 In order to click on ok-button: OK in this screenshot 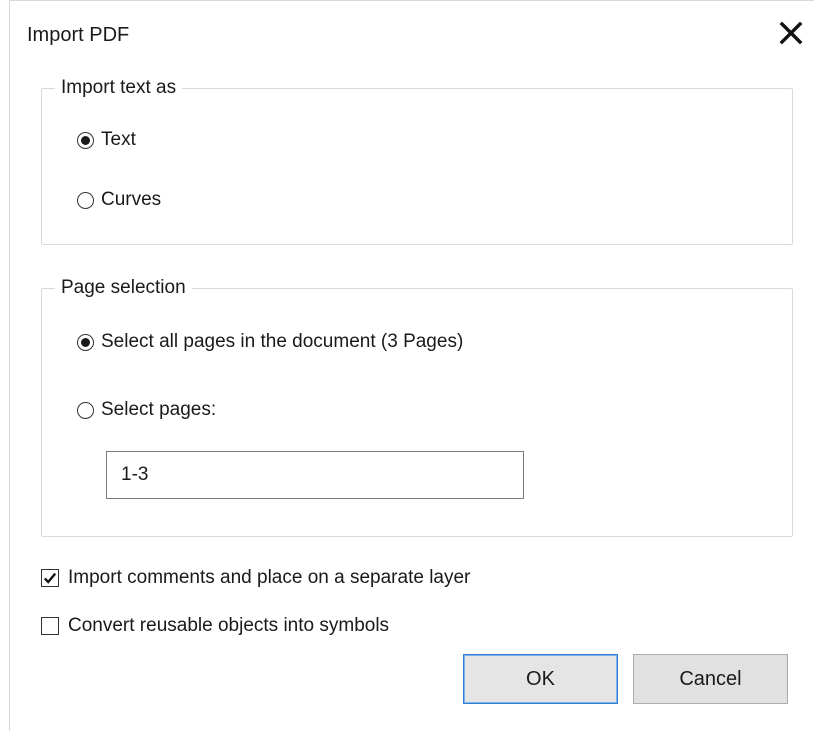, I will do `click(540, 679)`.